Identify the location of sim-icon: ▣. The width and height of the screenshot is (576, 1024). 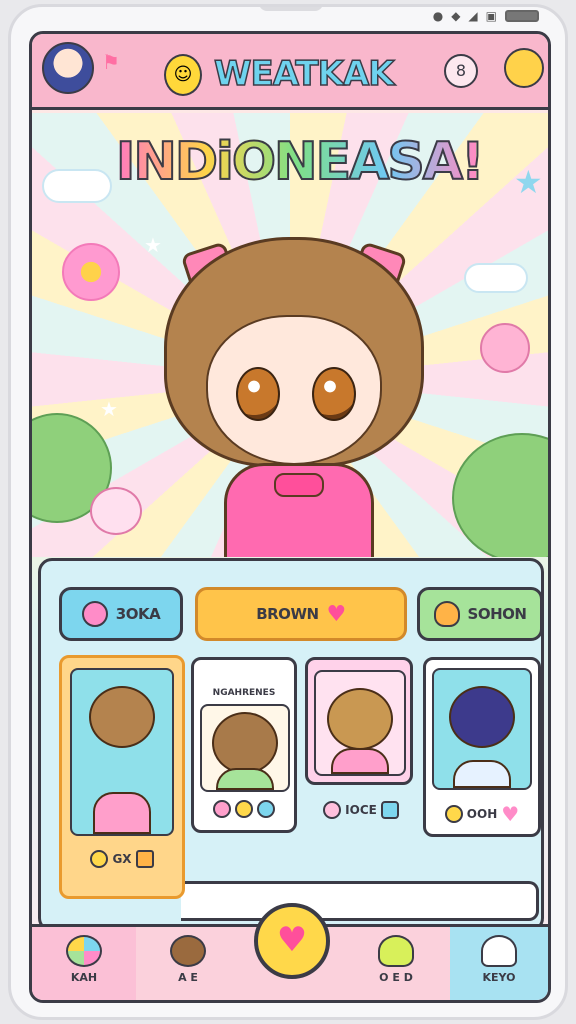
(491, 16).